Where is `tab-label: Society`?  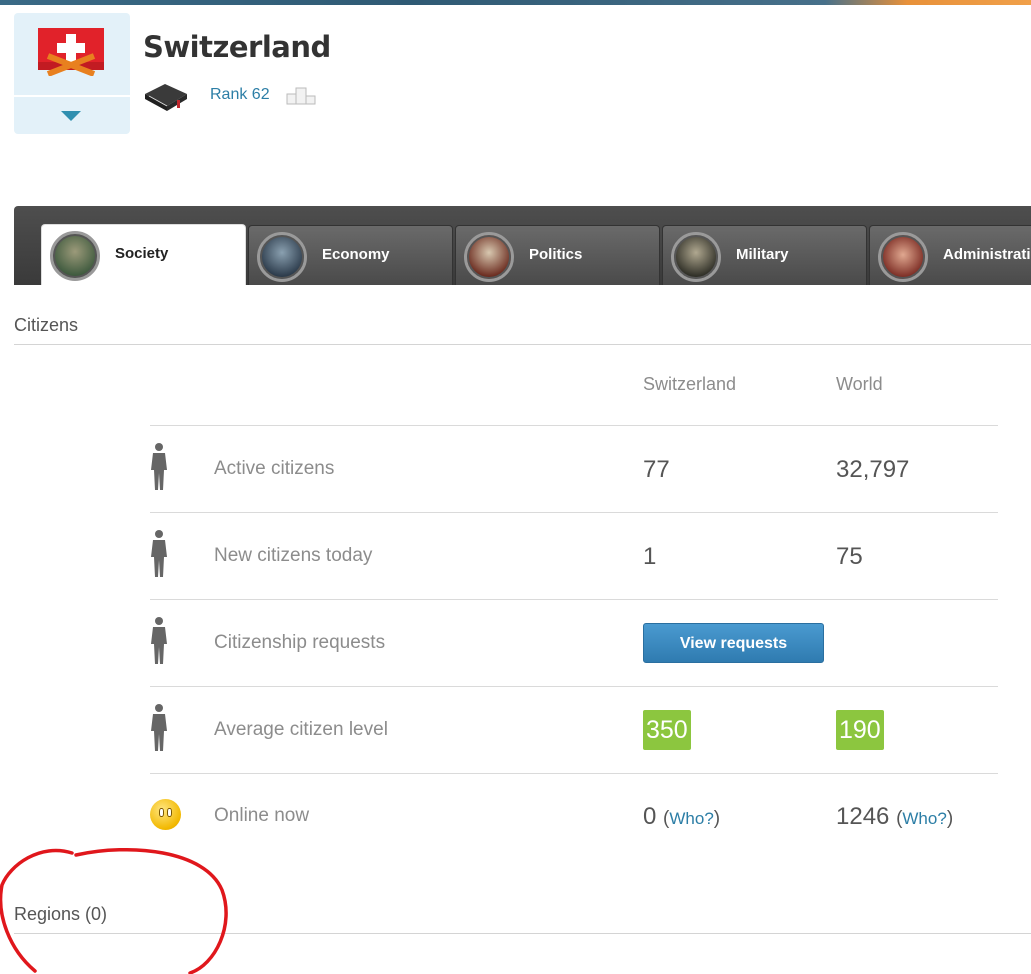 tab-label: Society is located at coordinates (142, 253).